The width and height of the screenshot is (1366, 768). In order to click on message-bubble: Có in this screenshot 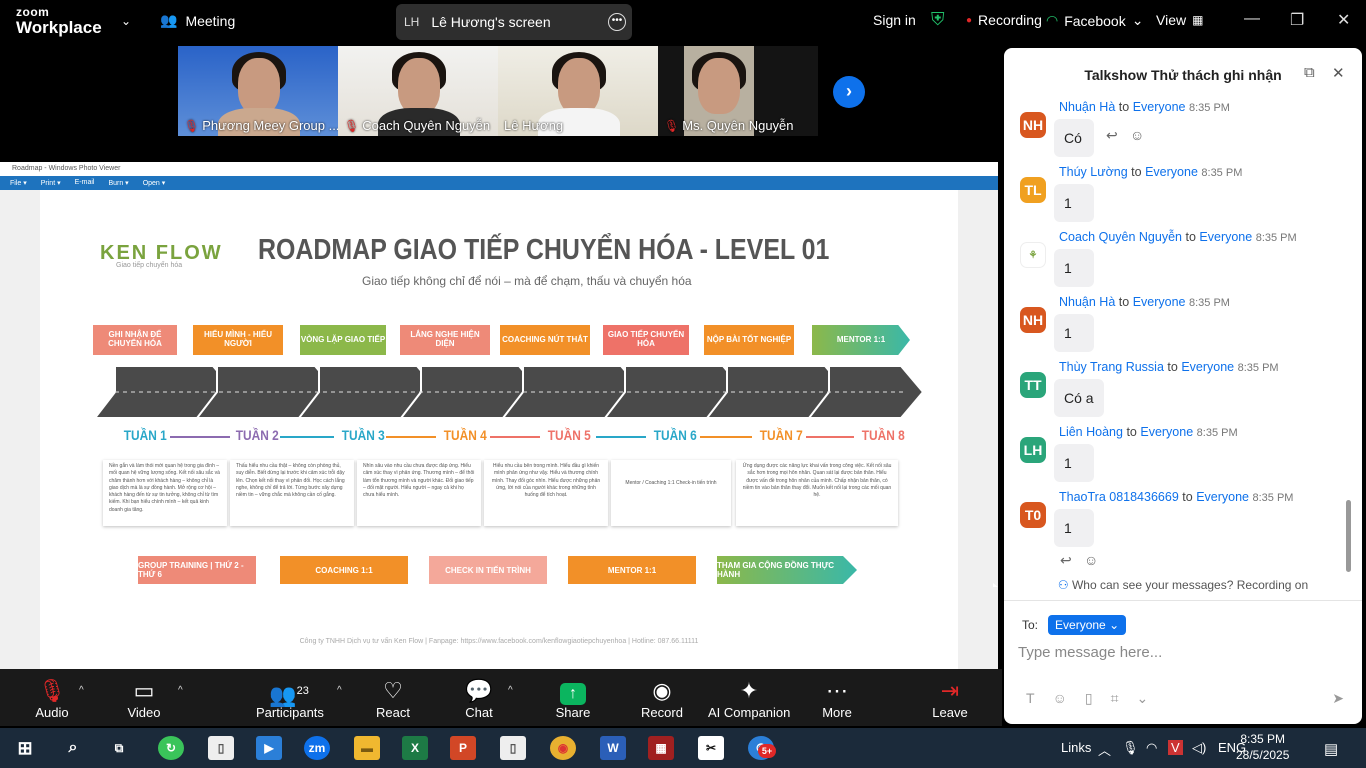, I will do `click(1074, 138)`.